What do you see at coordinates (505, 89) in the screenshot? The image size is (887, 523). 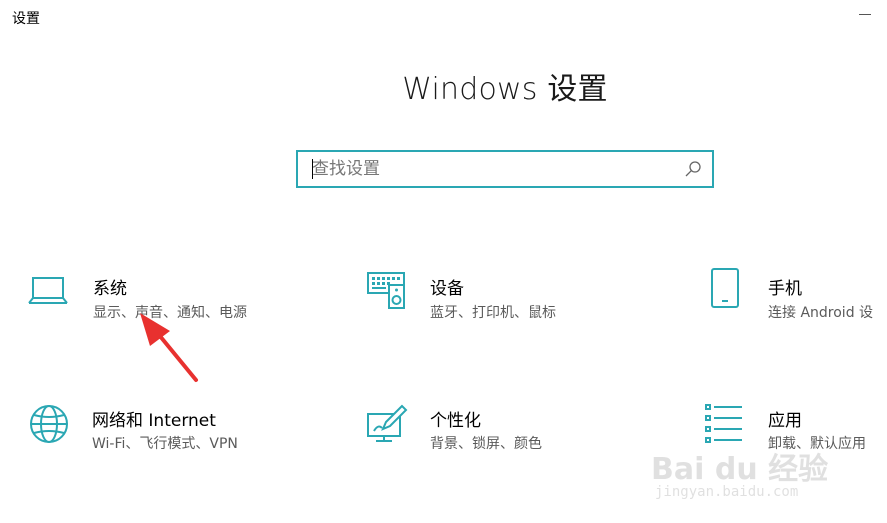 I see `page-title: Windows 设置` at bounding box center [505, 89].